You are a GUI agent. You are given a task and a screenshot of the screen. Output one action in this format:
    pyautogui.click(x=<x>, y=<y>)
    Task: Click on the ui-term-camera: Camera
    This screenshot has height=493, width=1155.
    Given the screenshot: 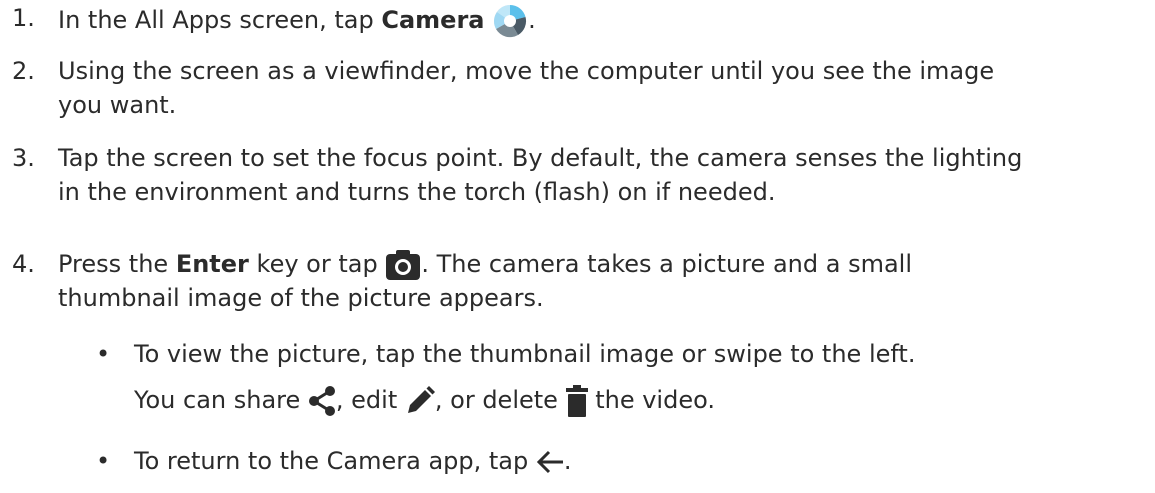 What is the action you would take?
    pyautogui.click(x=433, y=20)
    